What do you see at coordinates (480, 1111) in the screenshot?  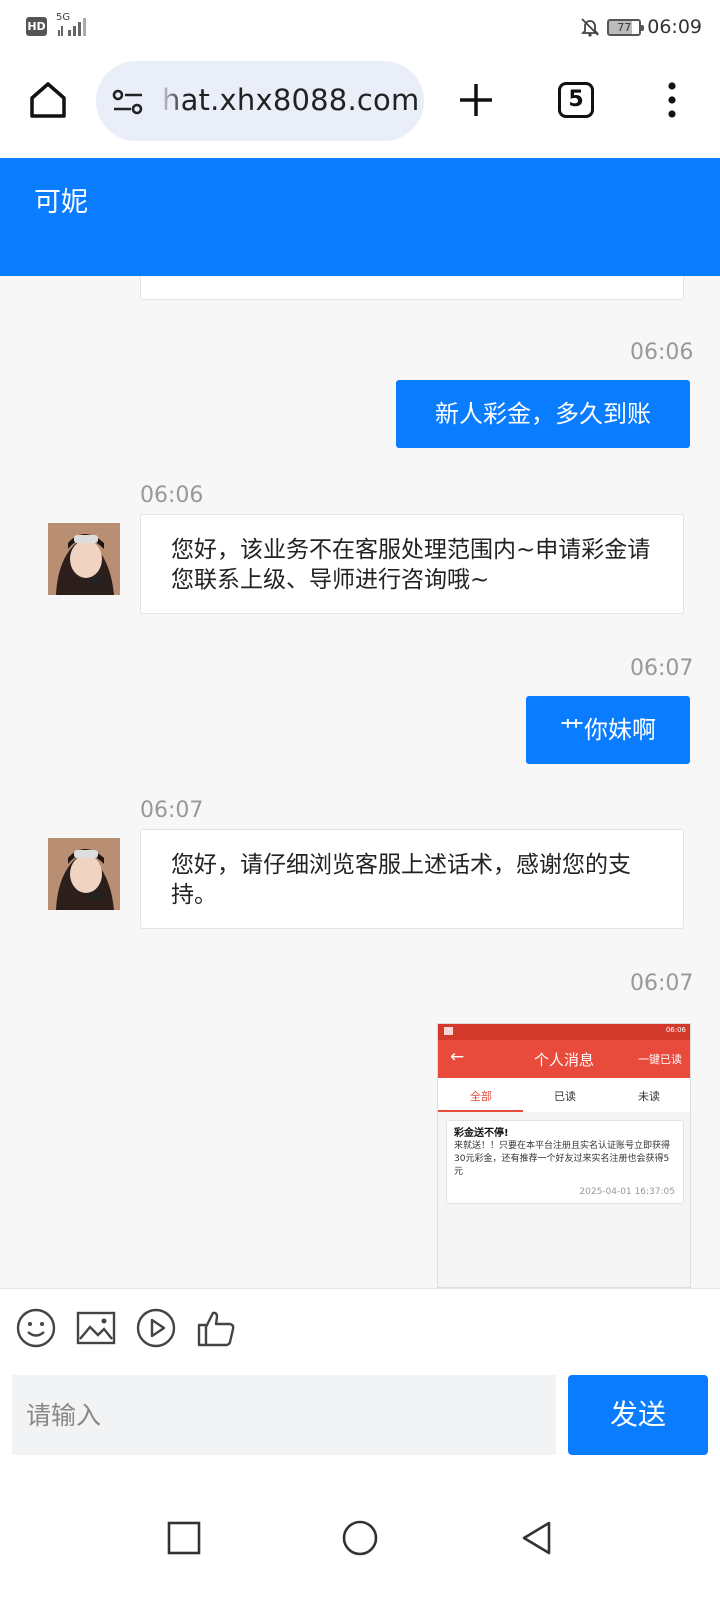 I see `shot-tab-indicator` at bounding box center [480, 1111].